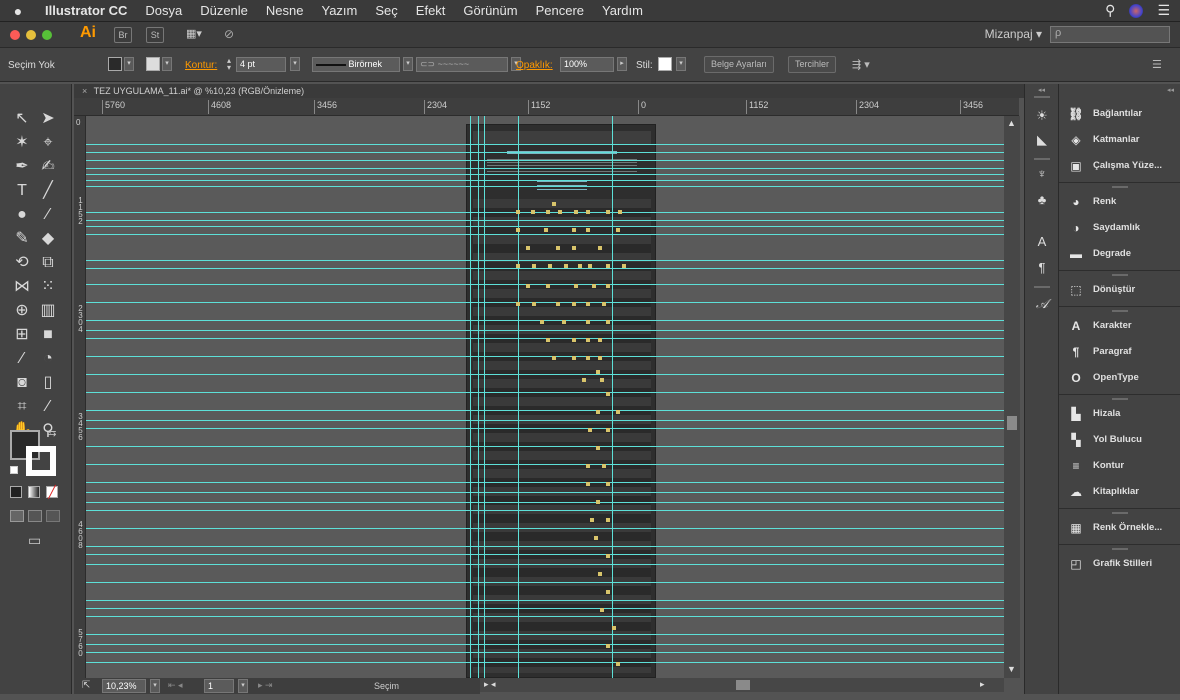 The width and height of the screenshot is (1180, 700). What do you see at coordinates (1119, 378) in the screenshot?
I see `panel-item-opentype: O OpenType` at bounding box center [1119, 378].